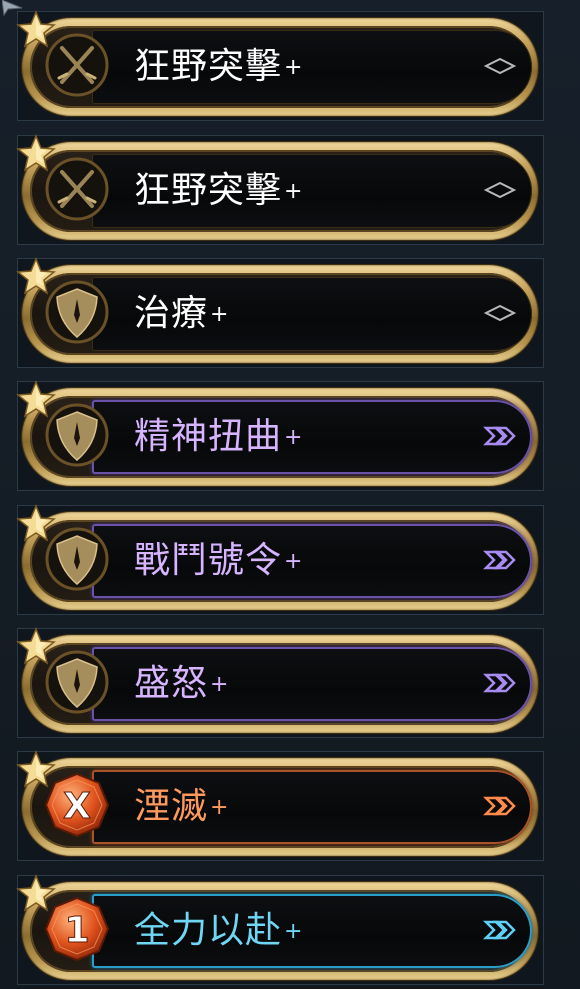 Image resolution: width=580 pixels, height=989 pixels. I want to click on card-frame: X 湮滅+, so click(280, 807).